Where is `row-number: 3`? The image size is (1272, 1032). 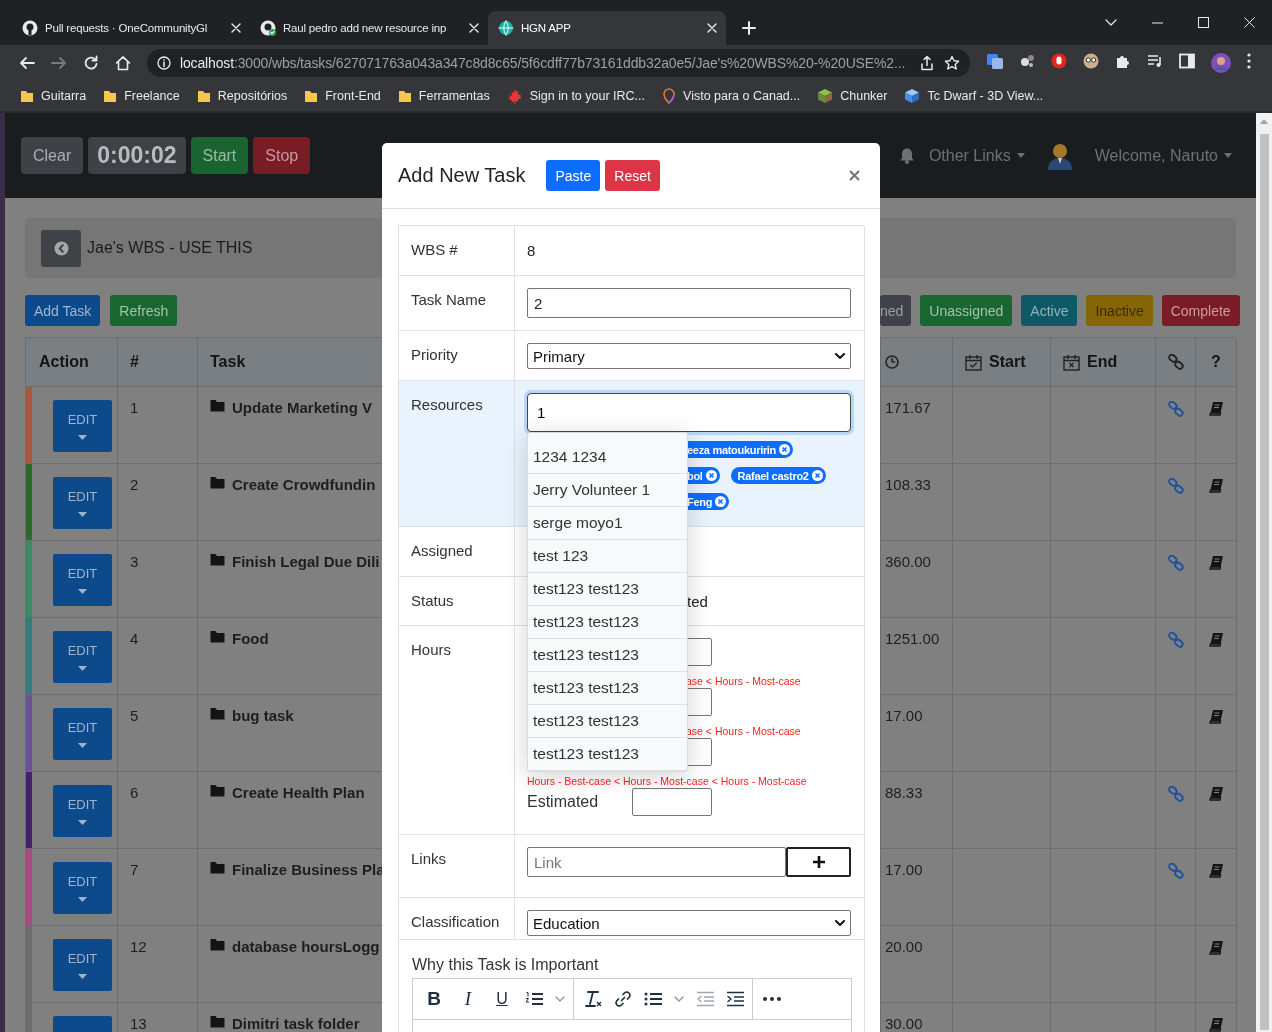 row-number: 3 is located at coordinates (134, 561).